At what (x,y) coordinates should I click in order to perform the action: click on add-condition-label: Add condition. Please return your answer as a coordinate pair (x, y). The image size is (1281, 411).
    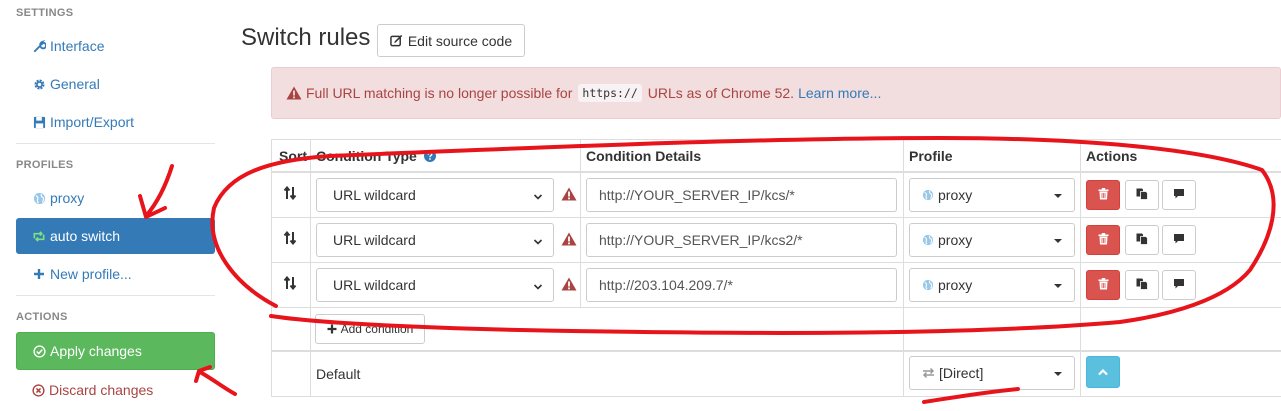
    Looking at the image, I should click on (377, 329).